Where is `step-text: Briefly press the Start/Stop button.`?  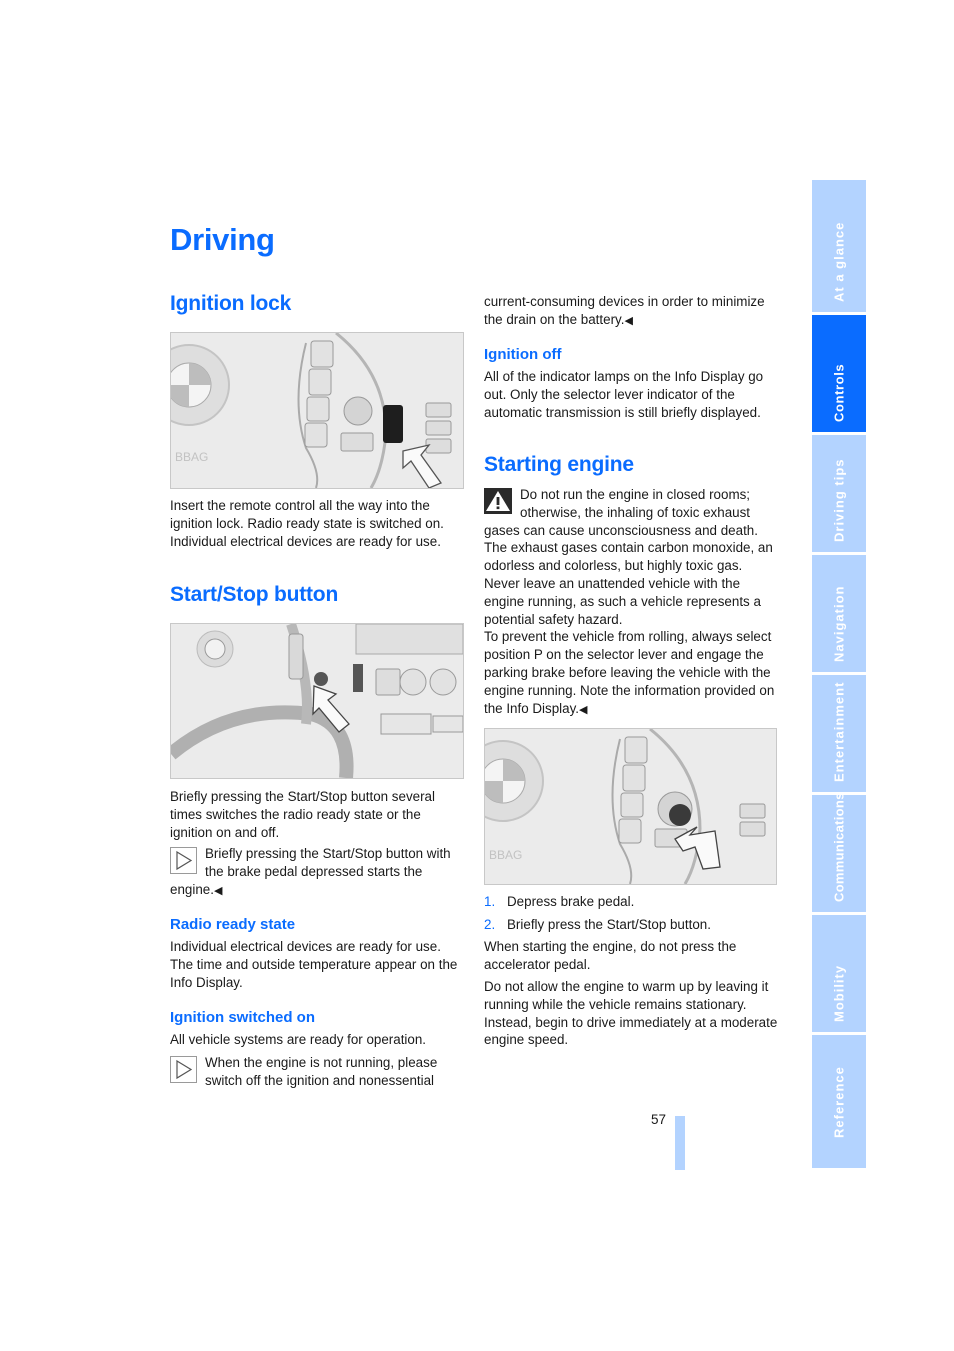 step-text: Briefly press the Start/Stop button. is located at coordinates (609, 924).